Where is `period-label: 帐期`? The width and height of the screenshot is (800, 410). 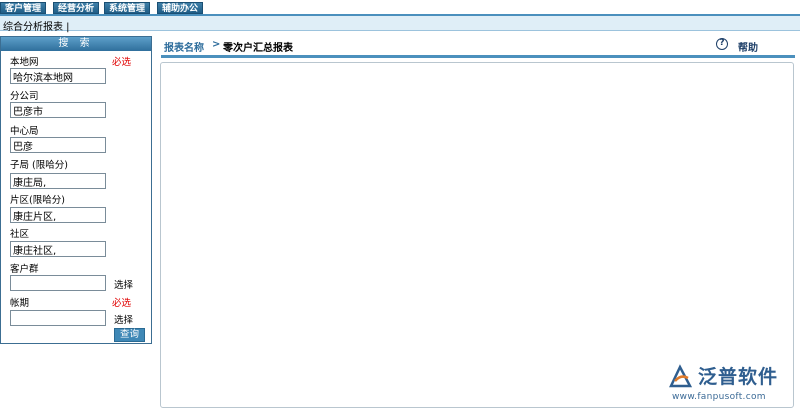
period-label: 帐期 is located at coordinates (20, 303).